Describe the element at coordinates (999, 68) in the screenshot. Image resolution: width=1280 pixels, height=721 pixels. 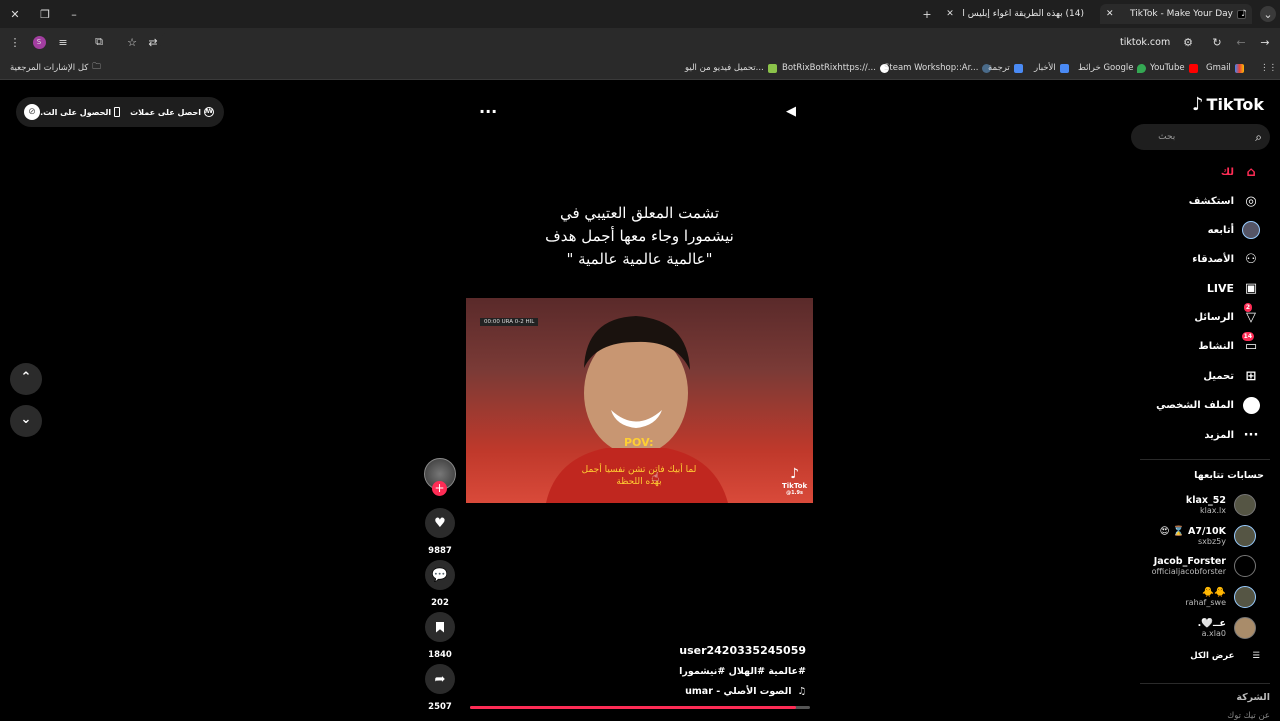
I see `bookmark-label: ترجمة` at that location.